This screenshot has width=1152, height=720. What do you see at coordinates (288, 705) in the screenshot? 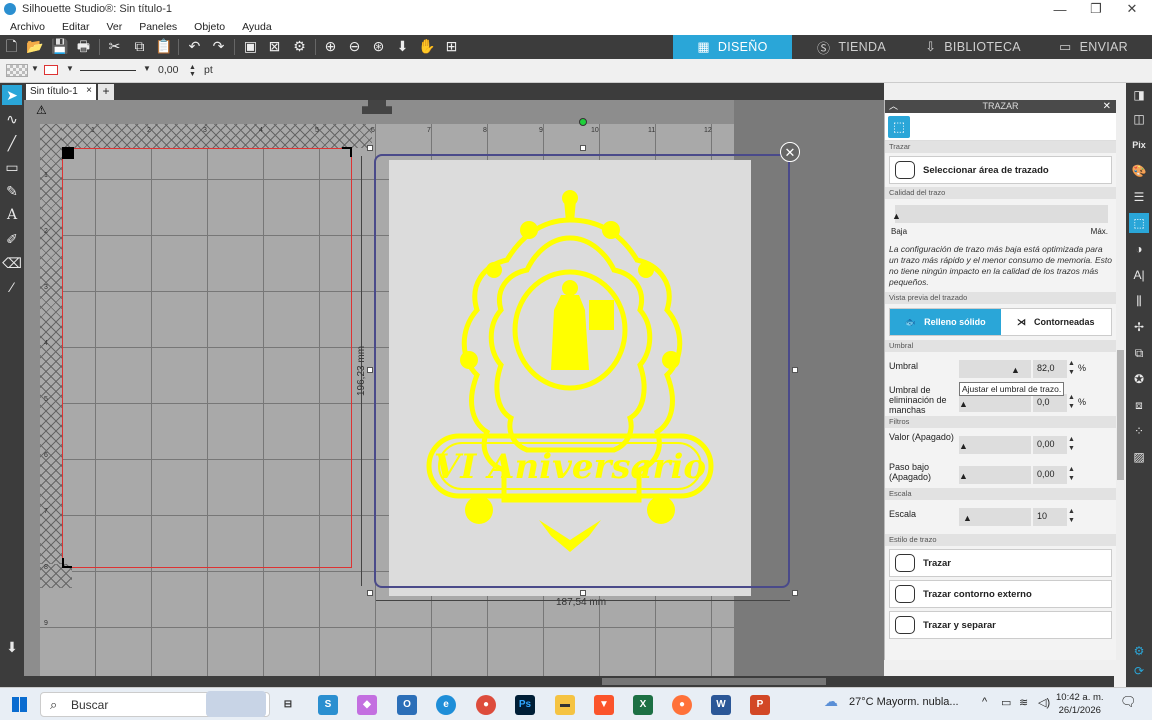
I see `task-view-icon: ⊟` at bounding box center [288, 705].